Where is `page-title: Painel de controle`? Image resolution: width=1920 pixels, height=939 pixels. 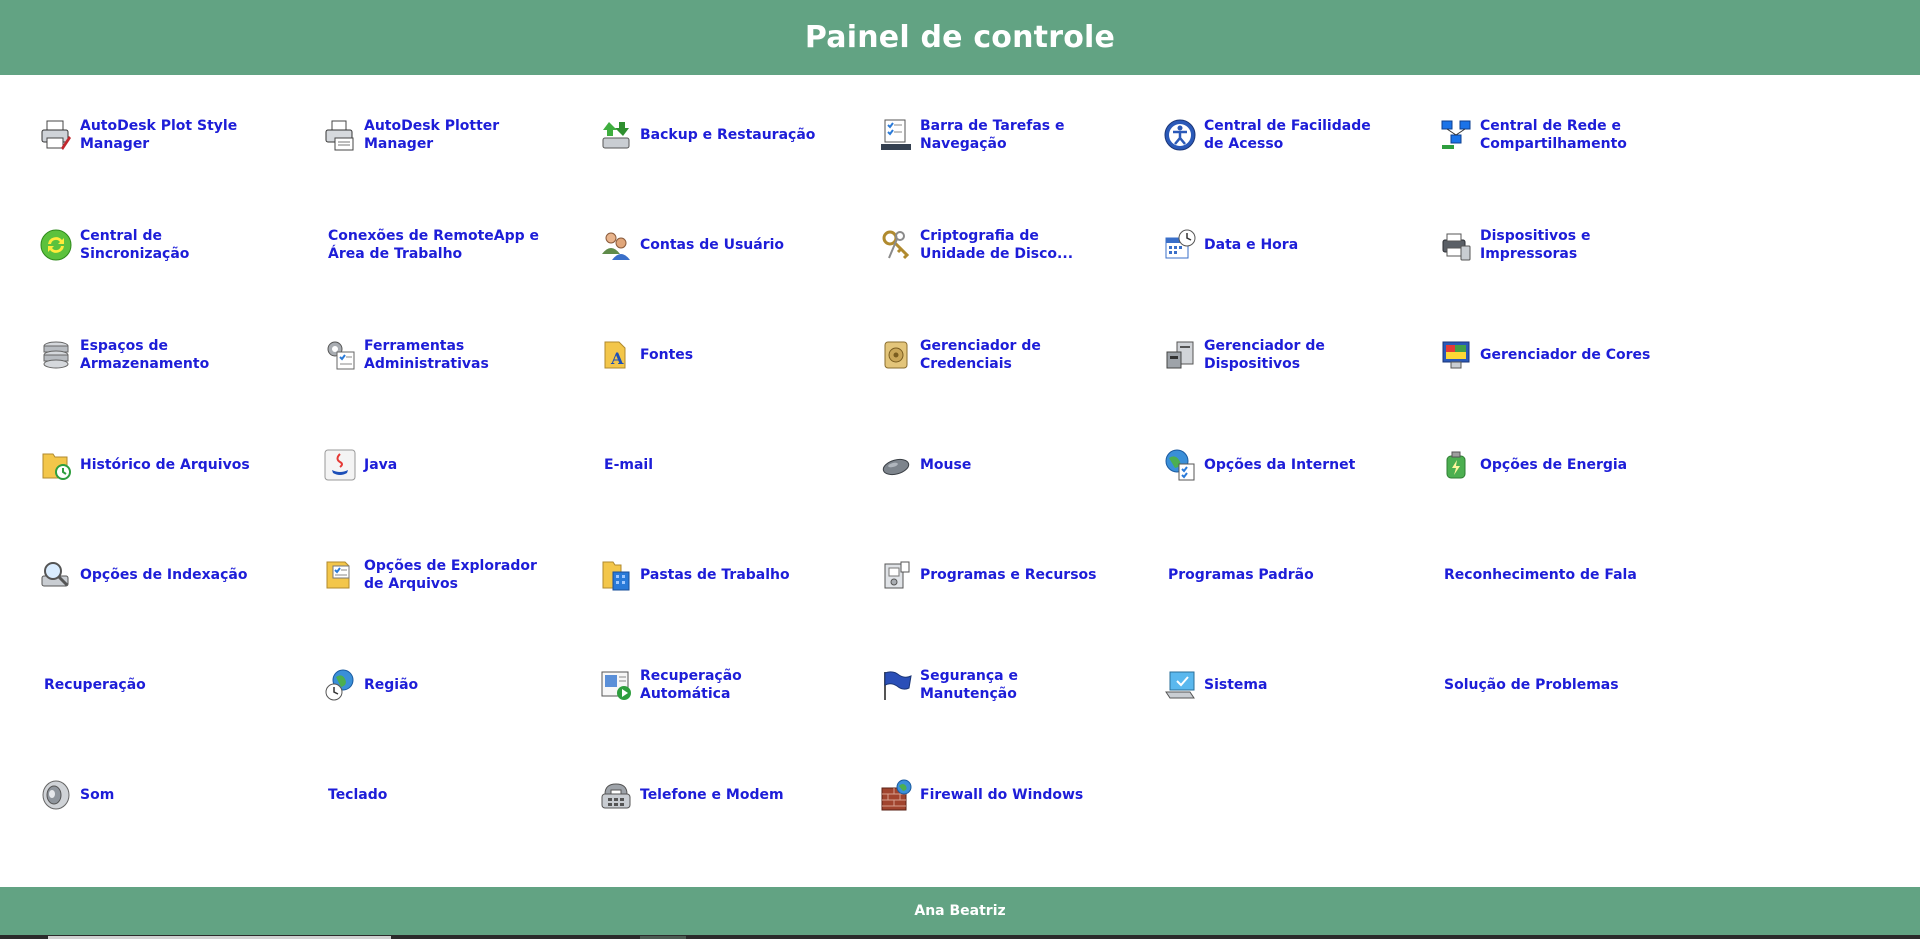 page-title: Painel de controle is located at coordinates (960, 37).